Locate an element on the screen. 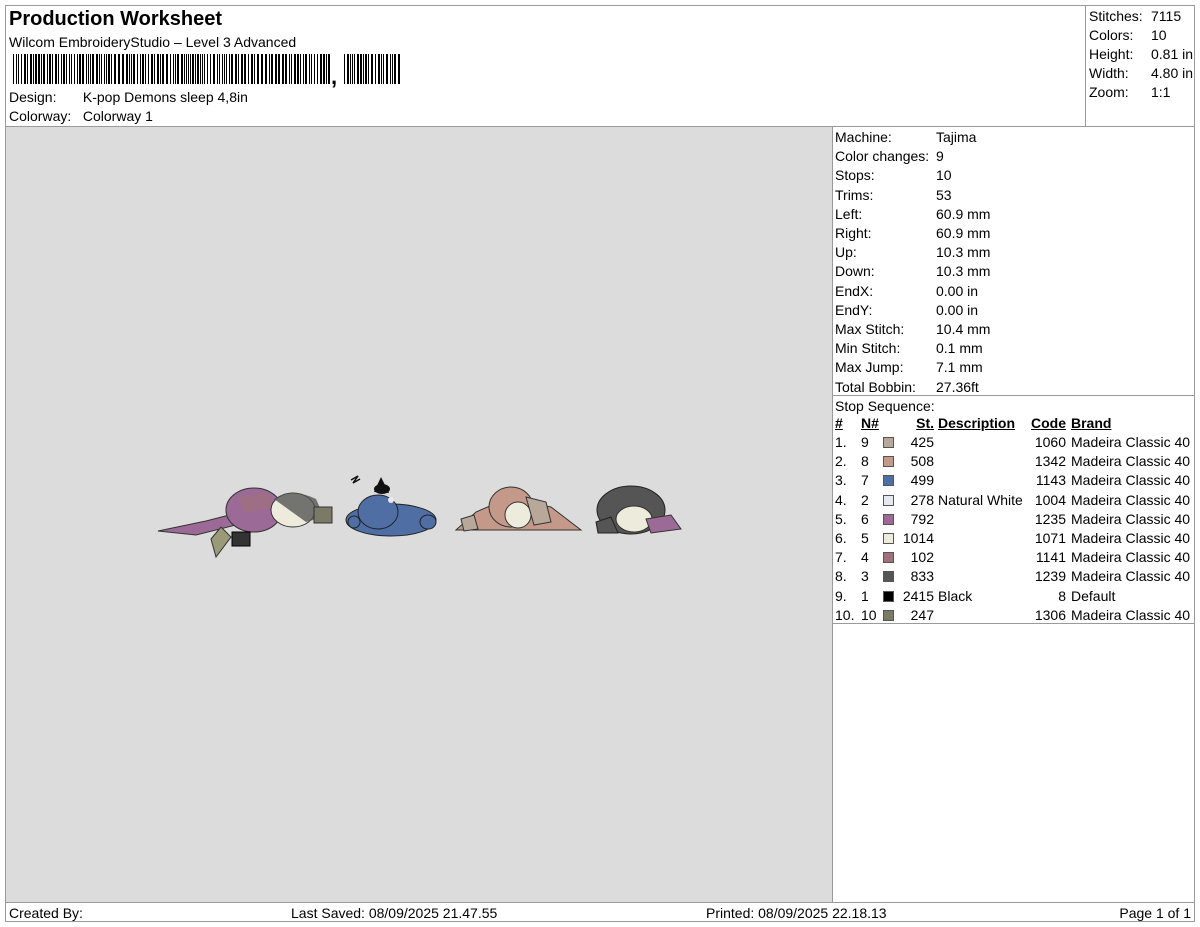  table-row: 2. 8 508 1342 Madeira Classic 40 is located at coordinates (1013, 462).